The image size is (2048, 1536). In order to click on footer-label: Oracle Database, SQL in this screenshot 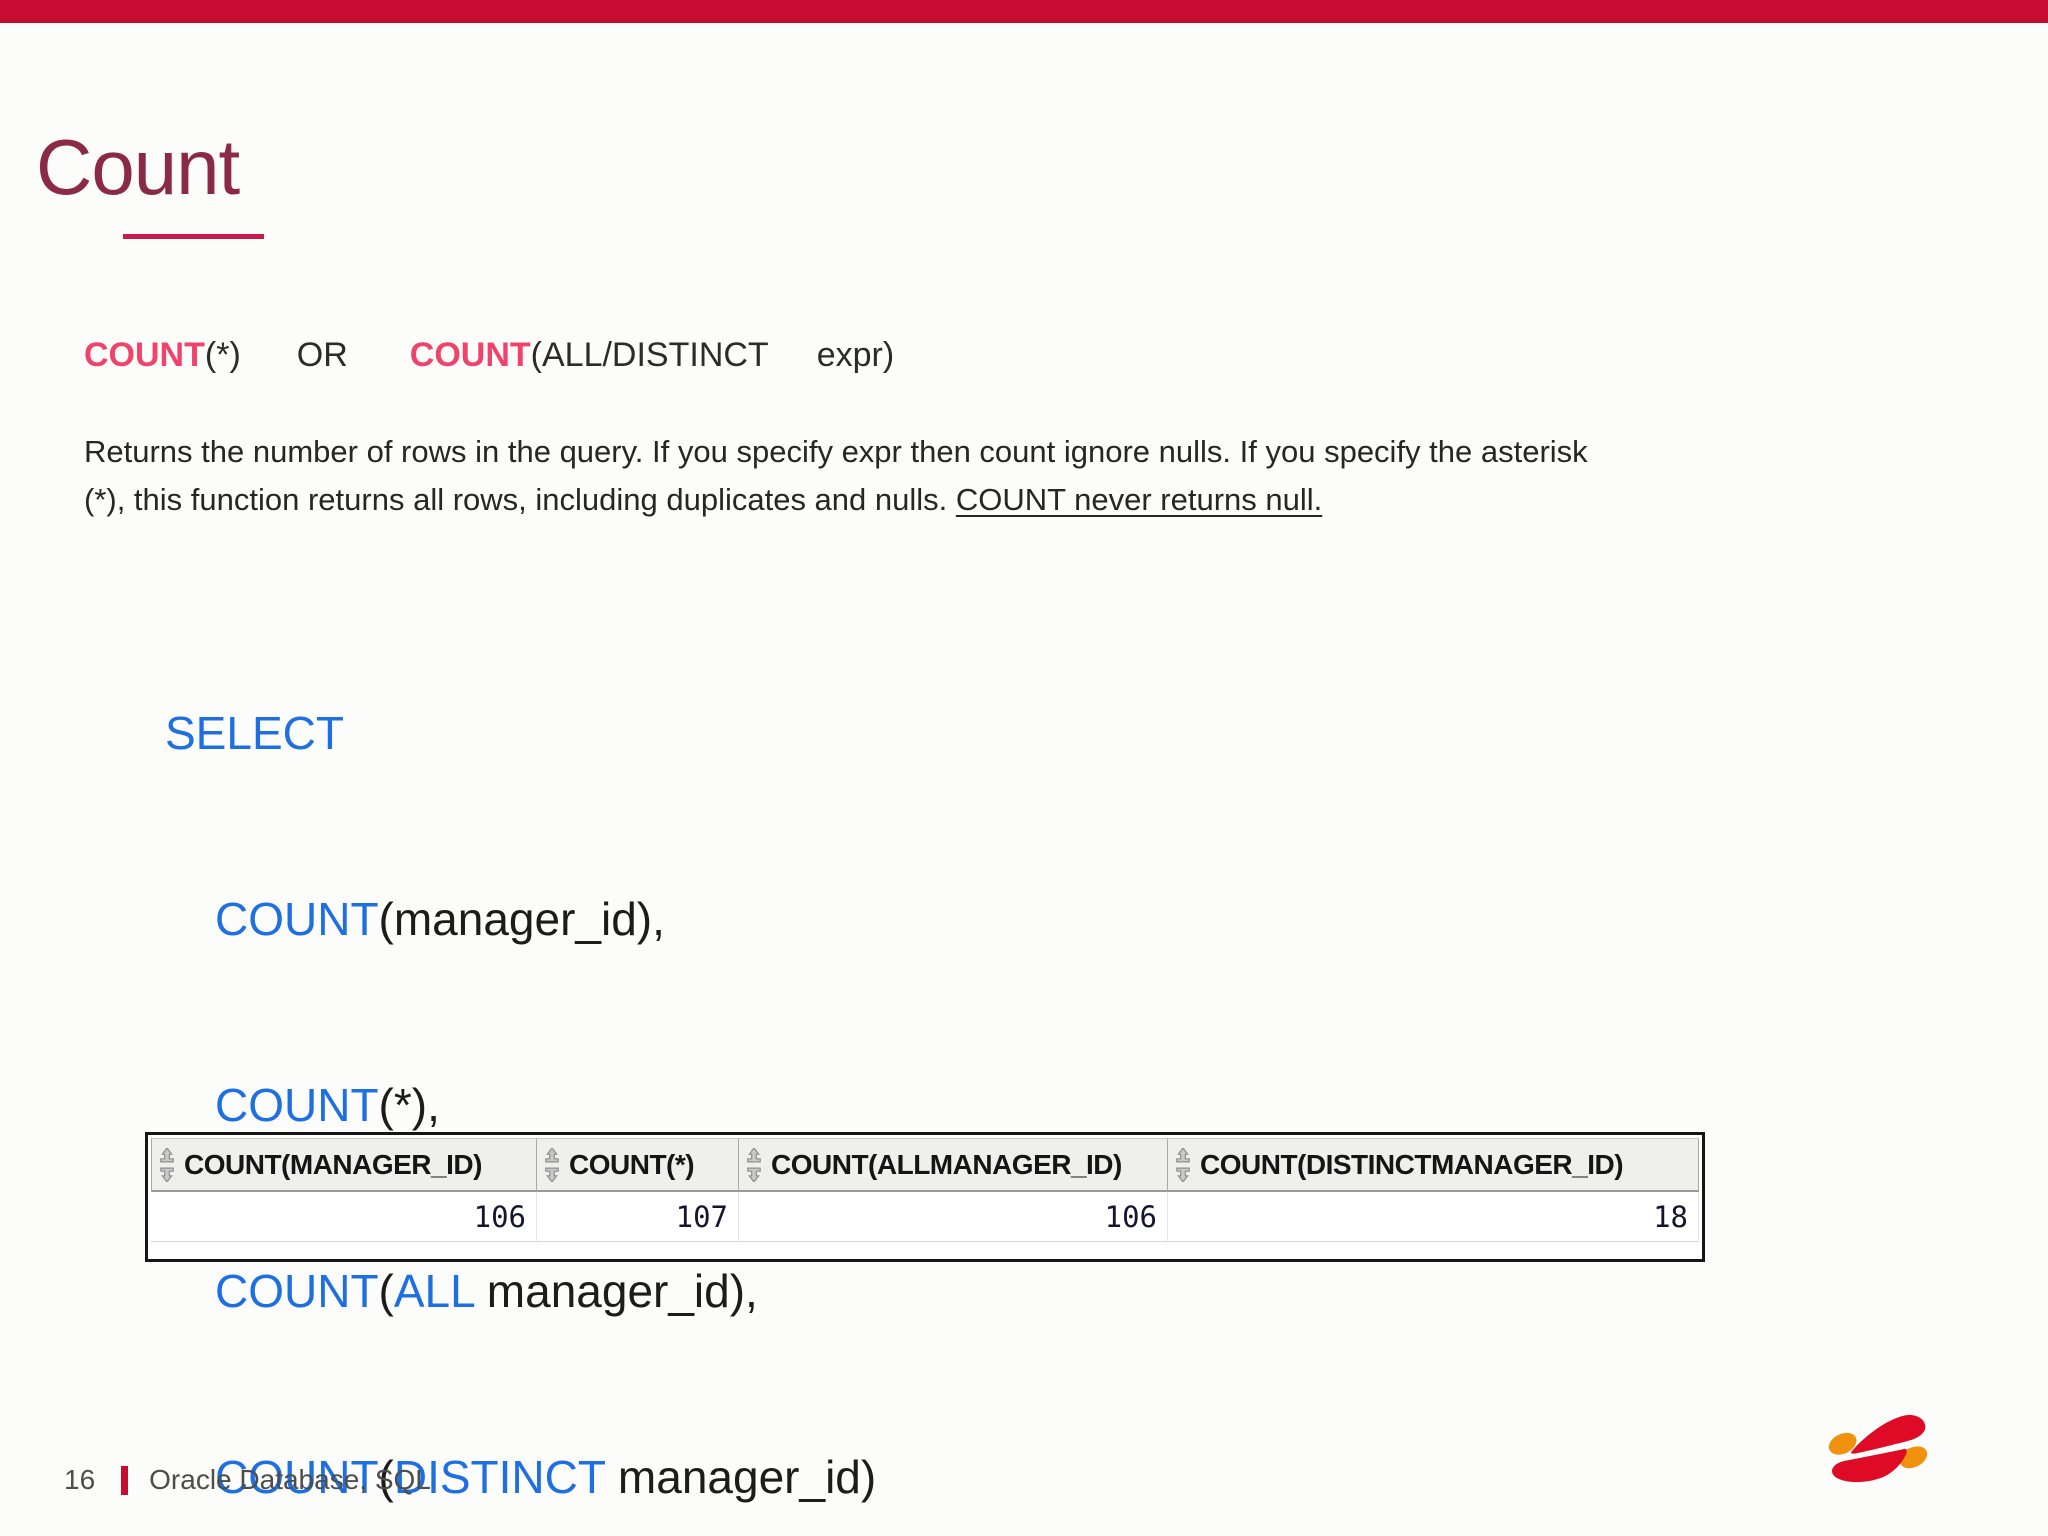, I will do `click(290, 1479)`.